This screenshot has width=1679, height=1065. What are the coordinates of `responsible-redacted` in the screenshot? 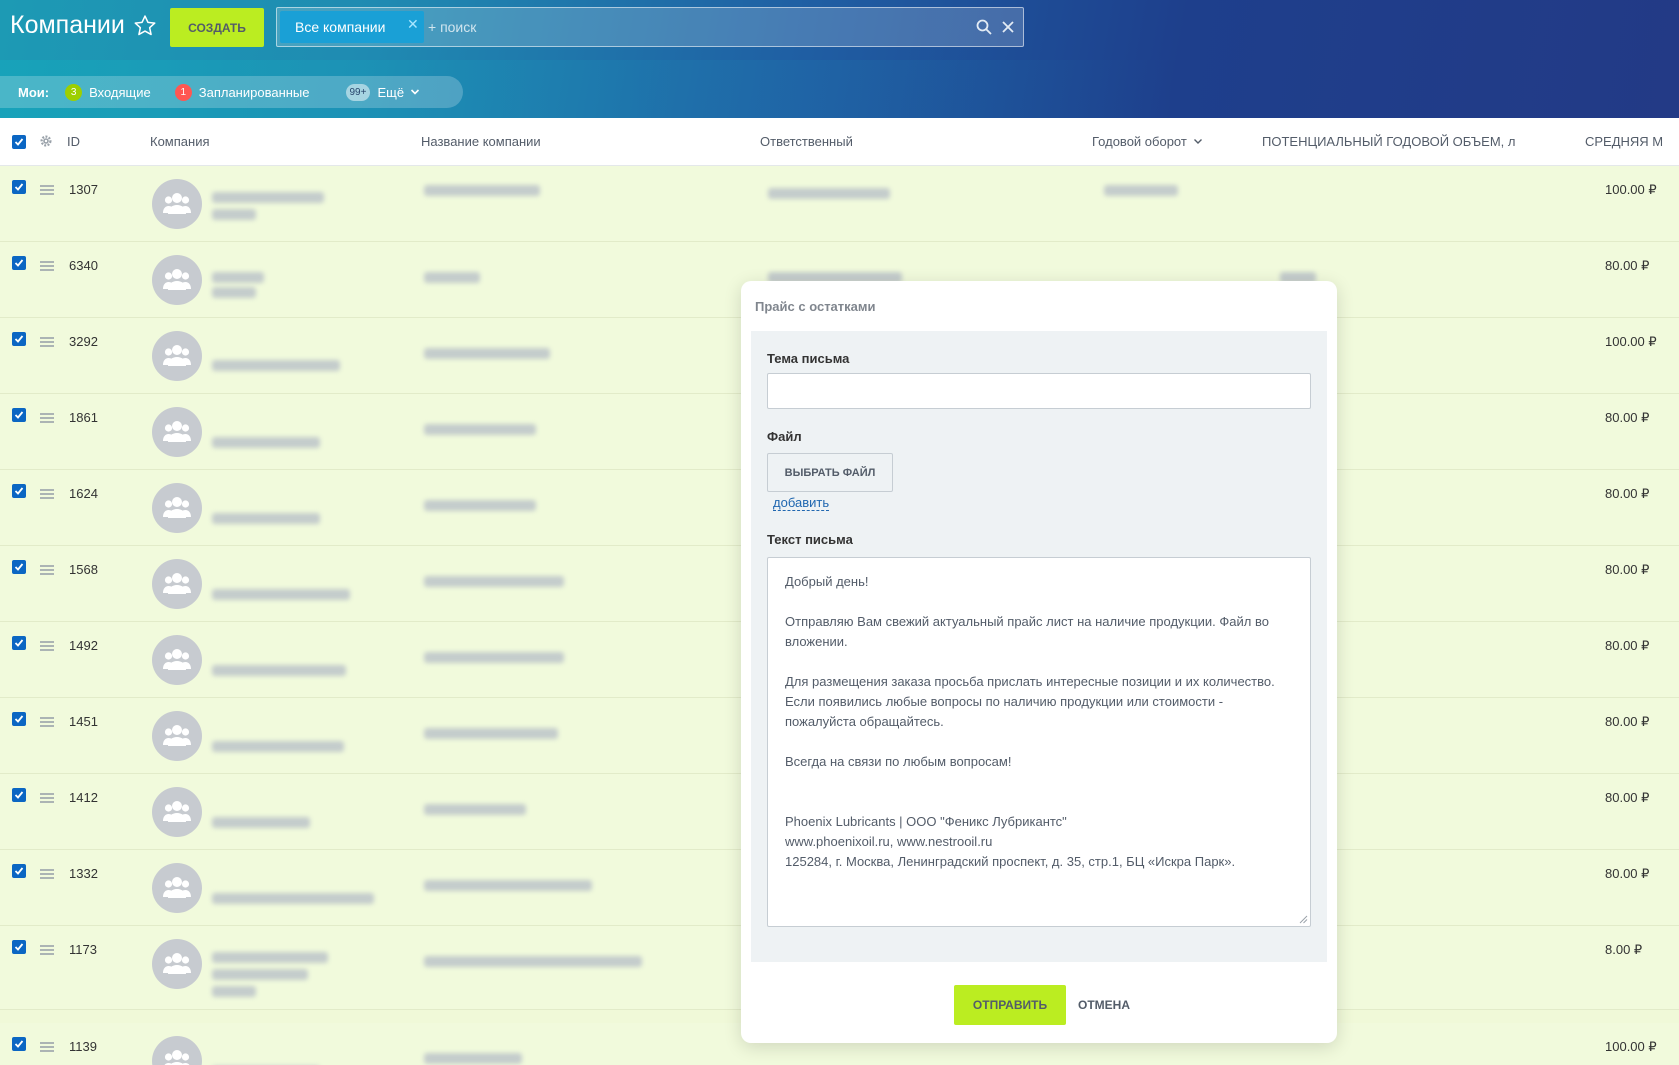 It's located at (829, 193).